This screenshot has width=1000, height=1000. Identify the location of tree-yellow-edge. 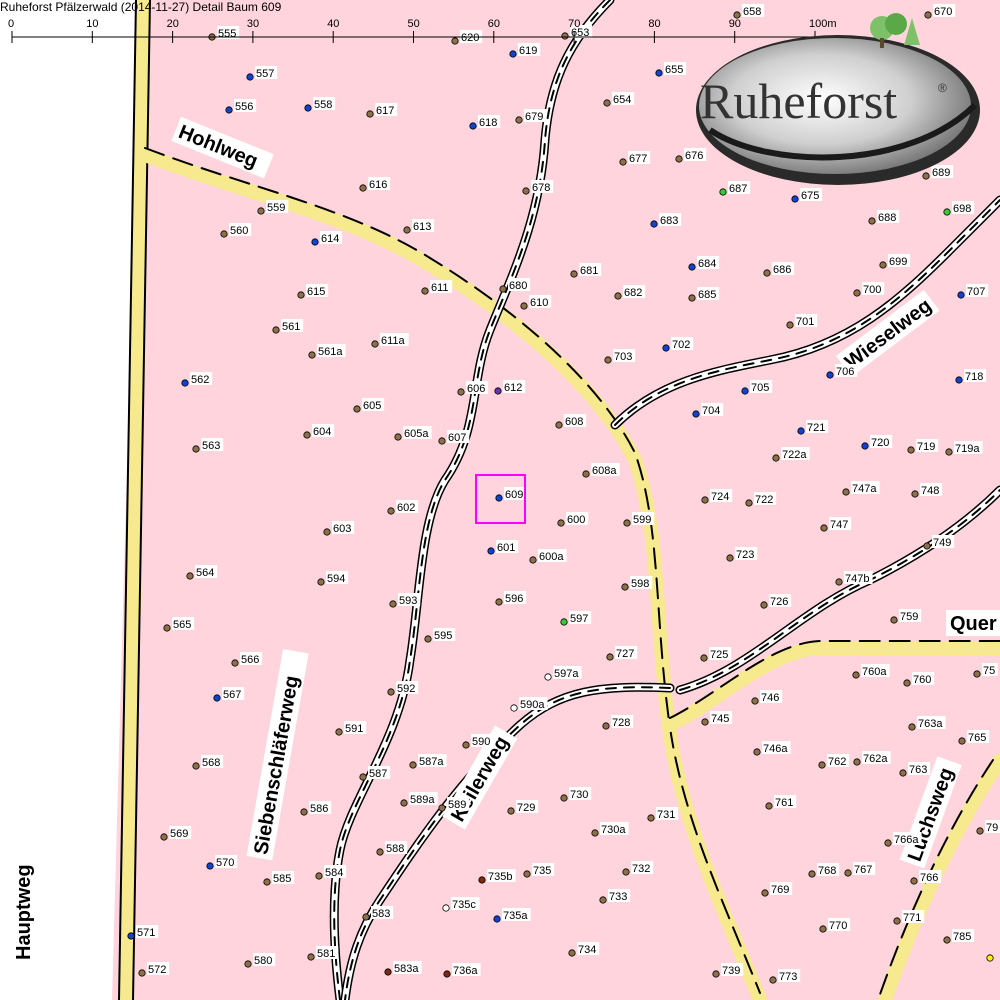
(990, 958).